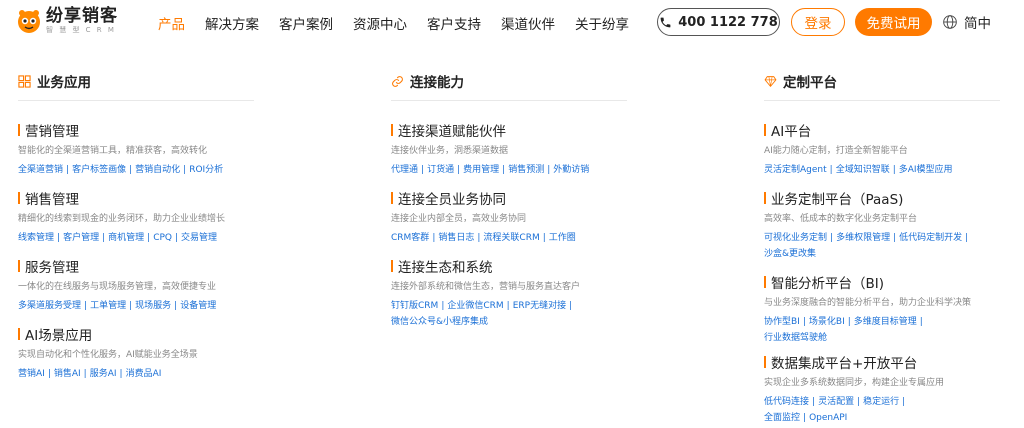 The height and width of the screenshot is (428, 1024). I want to click on menu-link: 可视化业务定制, so click(795, 238).